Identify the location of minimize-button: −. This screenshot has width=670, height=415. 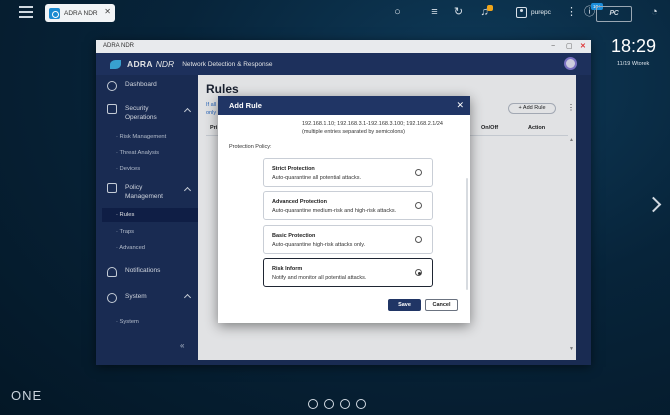
(553, 46).